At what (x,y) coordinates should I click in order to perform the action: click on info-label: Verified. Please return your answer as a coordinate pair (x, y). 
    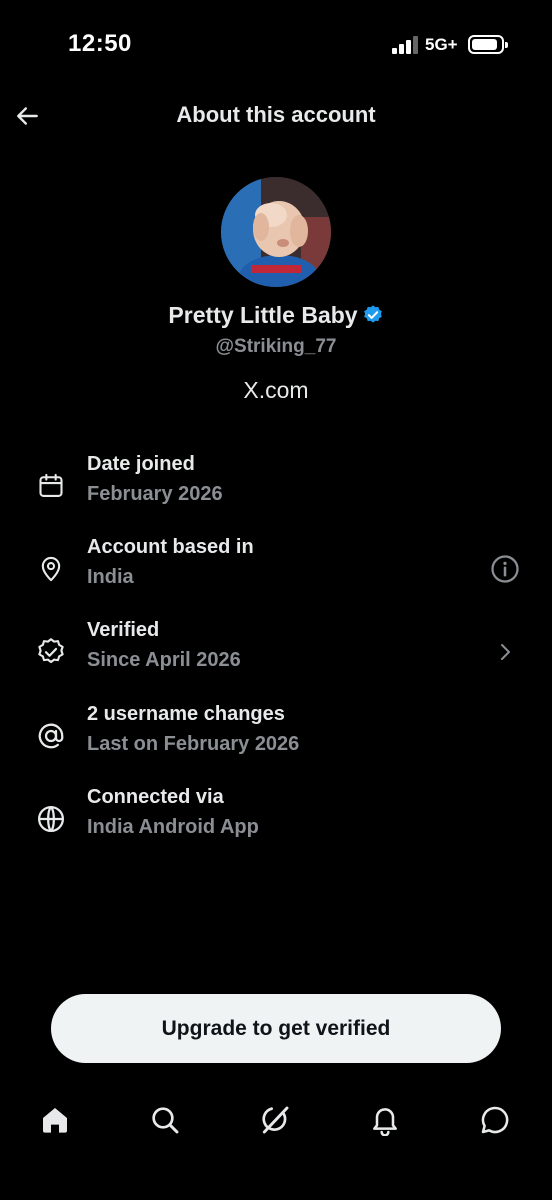
    Looking at the image, I should click on (123, 630).